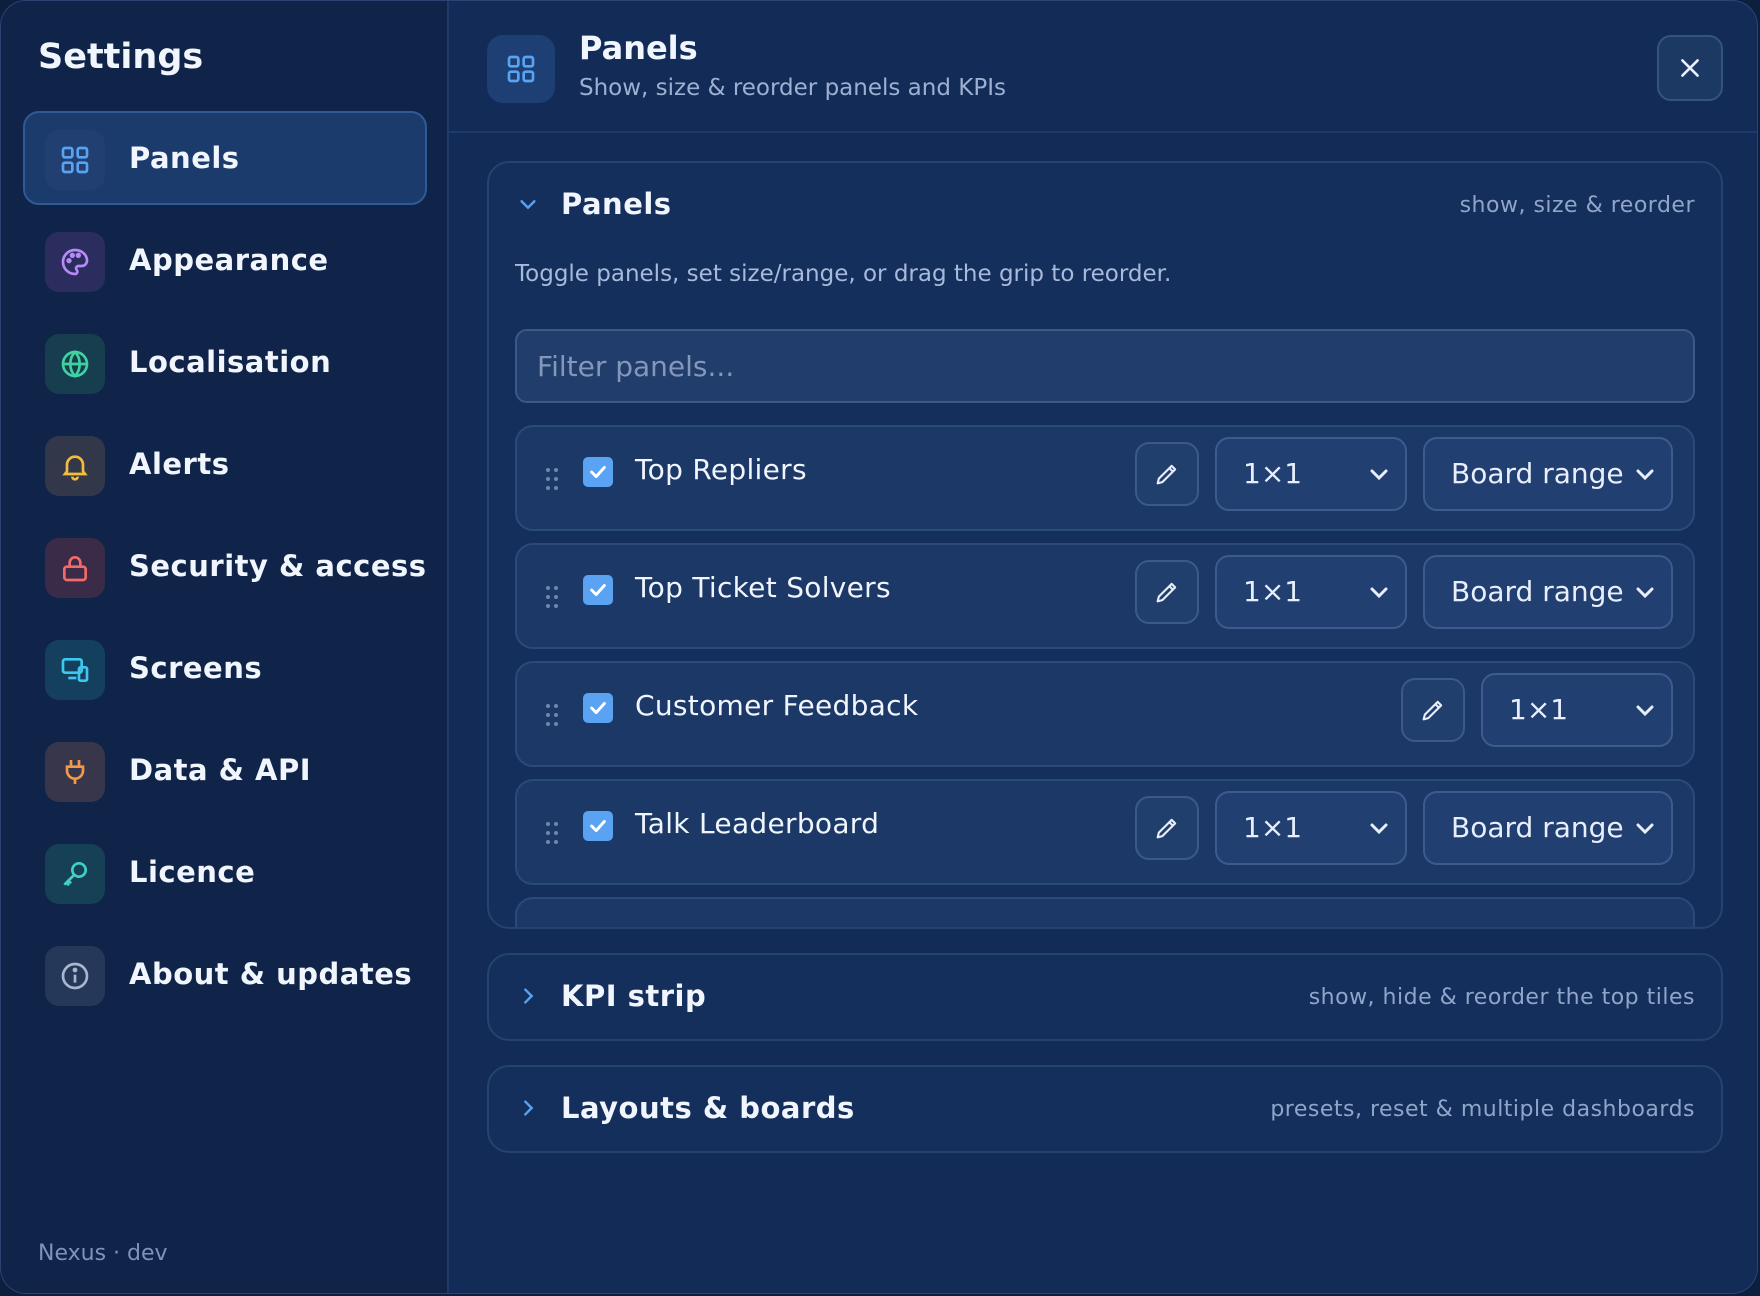 Image resolution: width=1760 pixels, height=1296 pixels. I want to click on sidebar-item-licence: Licence, so click(225, 872).